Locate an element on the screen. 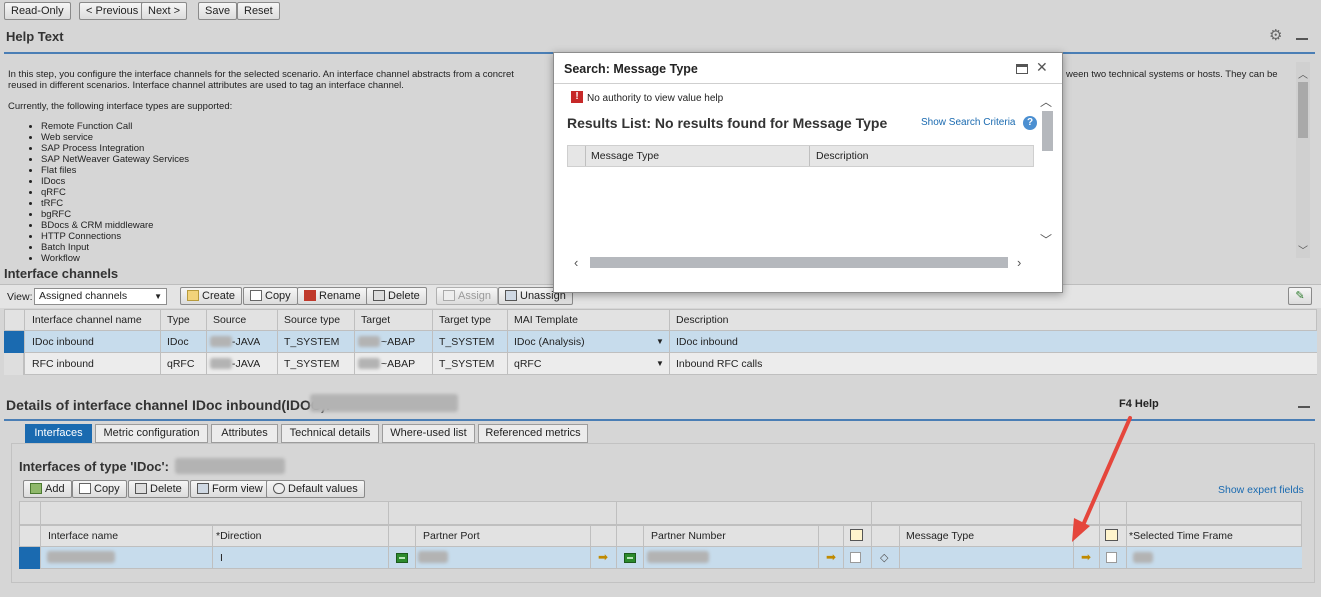 Image resolution: width=1321 pixels, height=597 pixels. col-header: Target type is located at coordinates (465, 320).